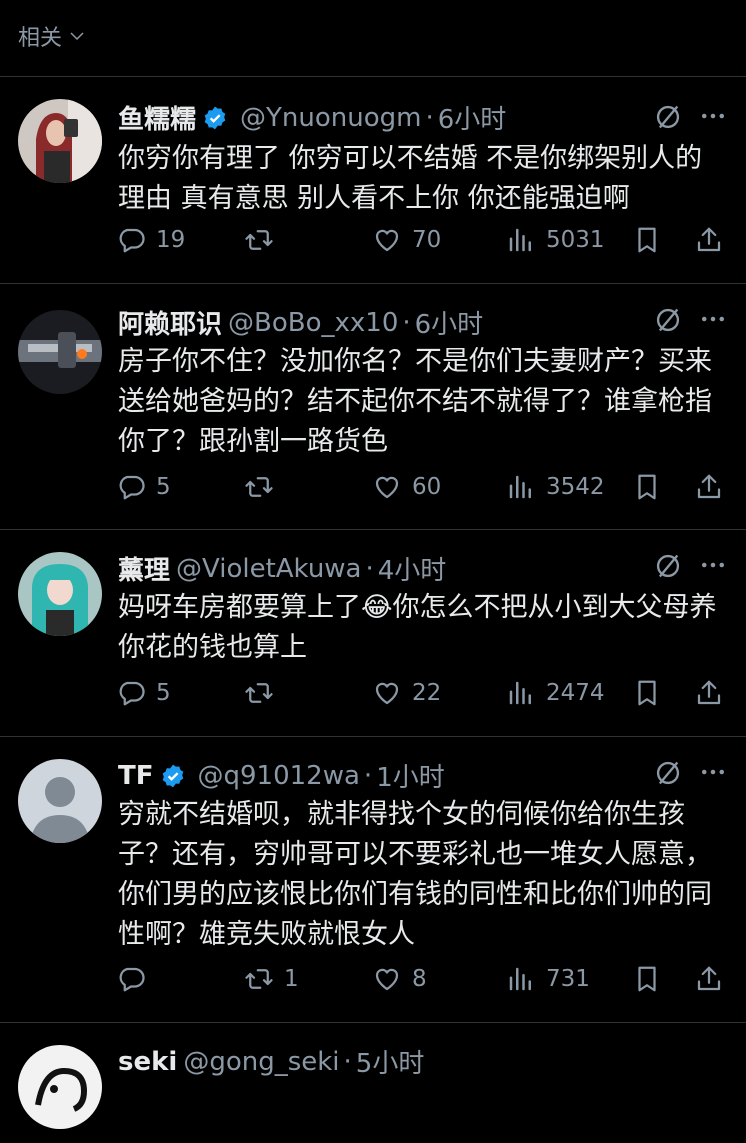  I want to click on view-count: 5031, so click(575, 240).